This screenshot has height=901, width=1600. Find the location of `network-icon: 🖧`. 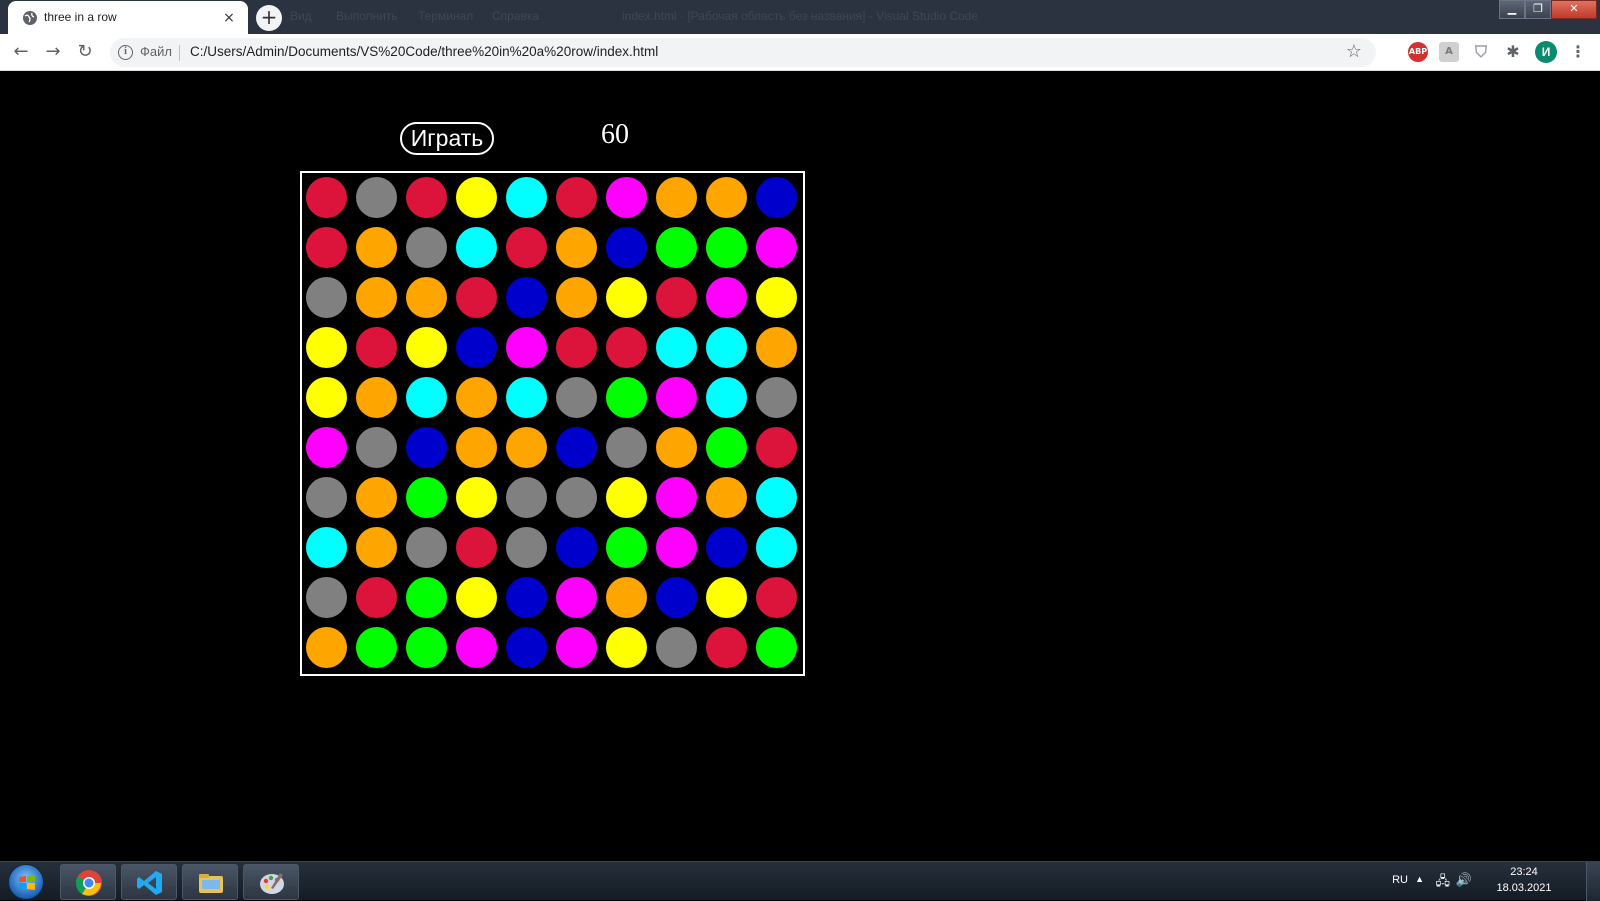

network-icon: 🖧 is located at coordinates (1443, 883).